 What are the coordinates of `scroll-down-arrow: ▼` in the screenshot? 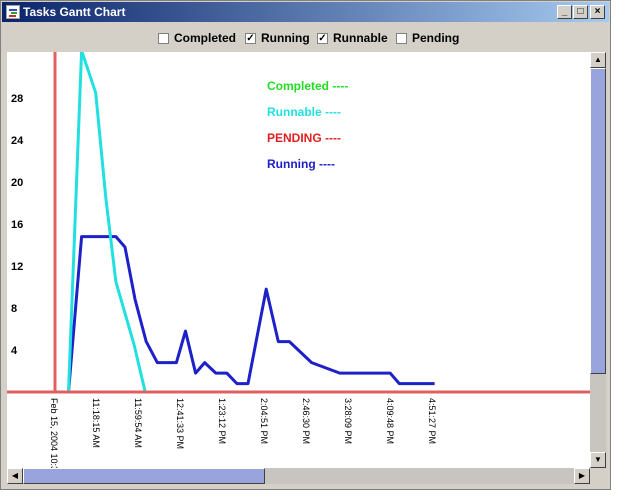 It's located at (598, 460).